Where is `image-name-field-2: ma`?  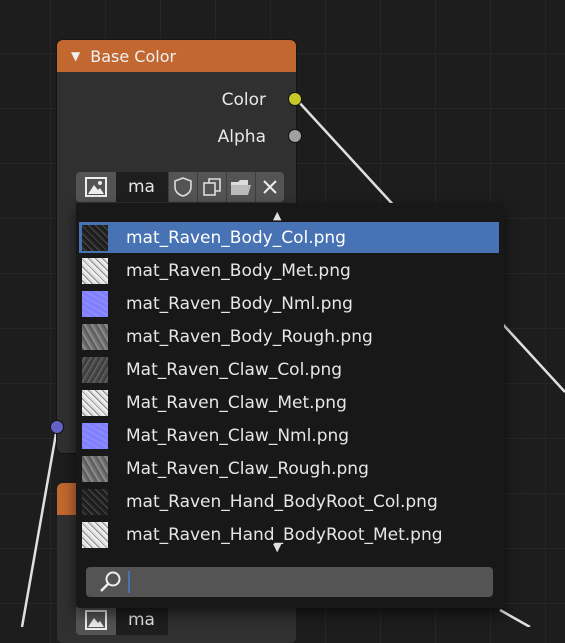 image-name-field-2: ma is located at coordinates (142, 620).